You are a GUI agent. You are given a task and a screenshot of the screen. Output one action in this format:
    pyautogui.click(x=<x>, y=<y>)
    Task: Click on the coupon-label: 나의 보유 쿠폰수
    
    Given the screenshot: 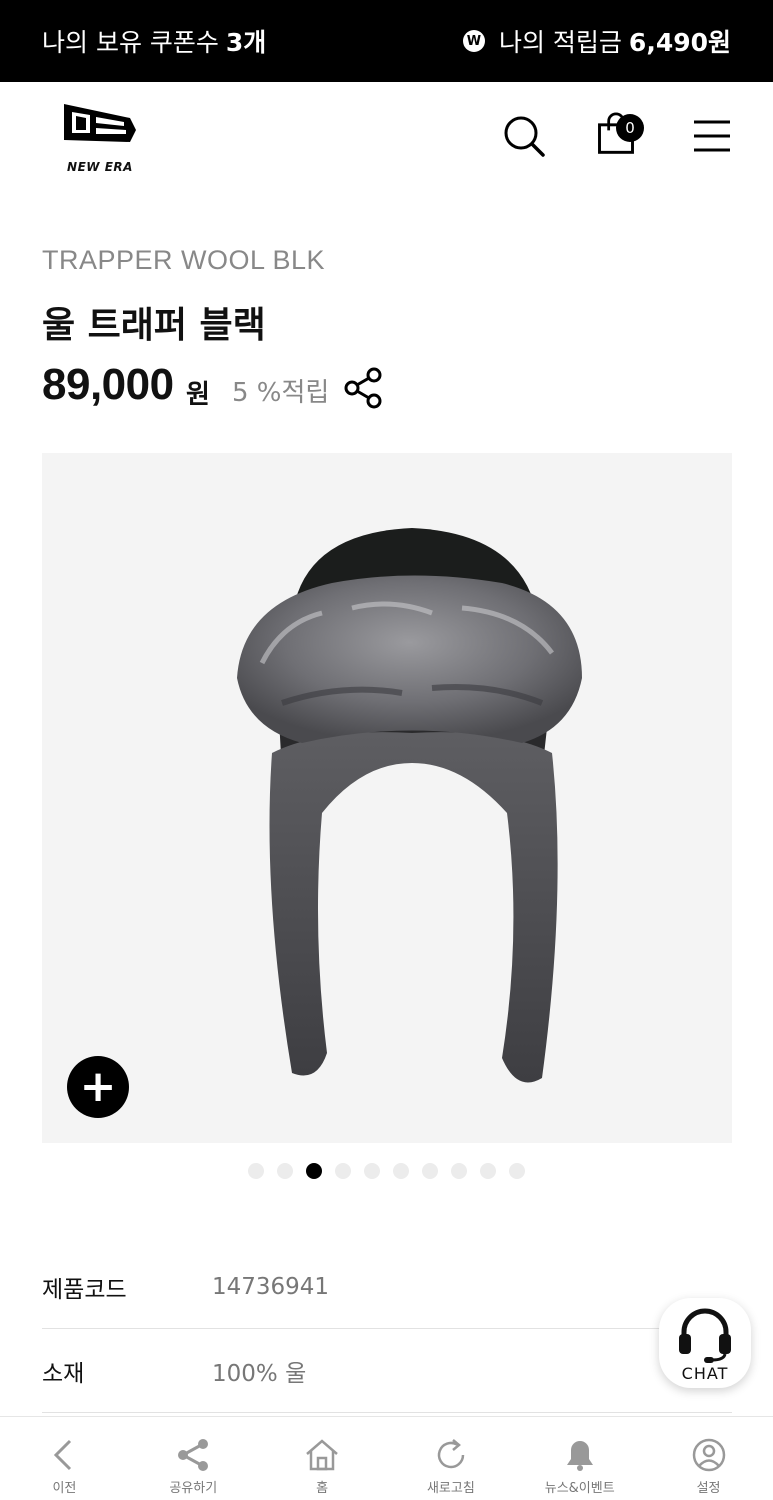 What is the action you would take?
    pyautogui.click(x=130, y=42)
    